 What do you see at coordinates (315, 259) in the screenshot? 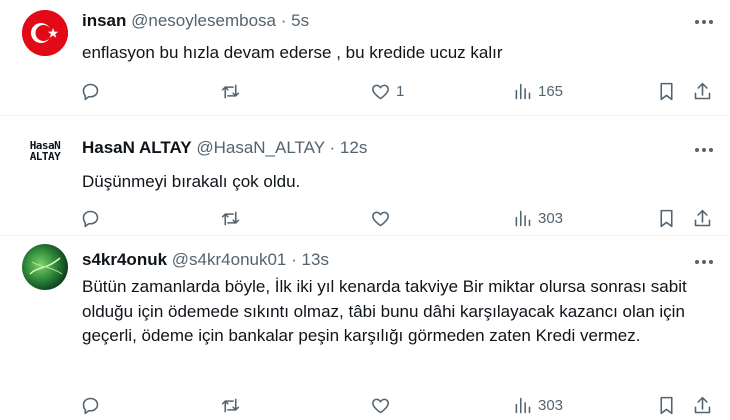
I see `timestamp: 13s` at bounding box center [315, 259].